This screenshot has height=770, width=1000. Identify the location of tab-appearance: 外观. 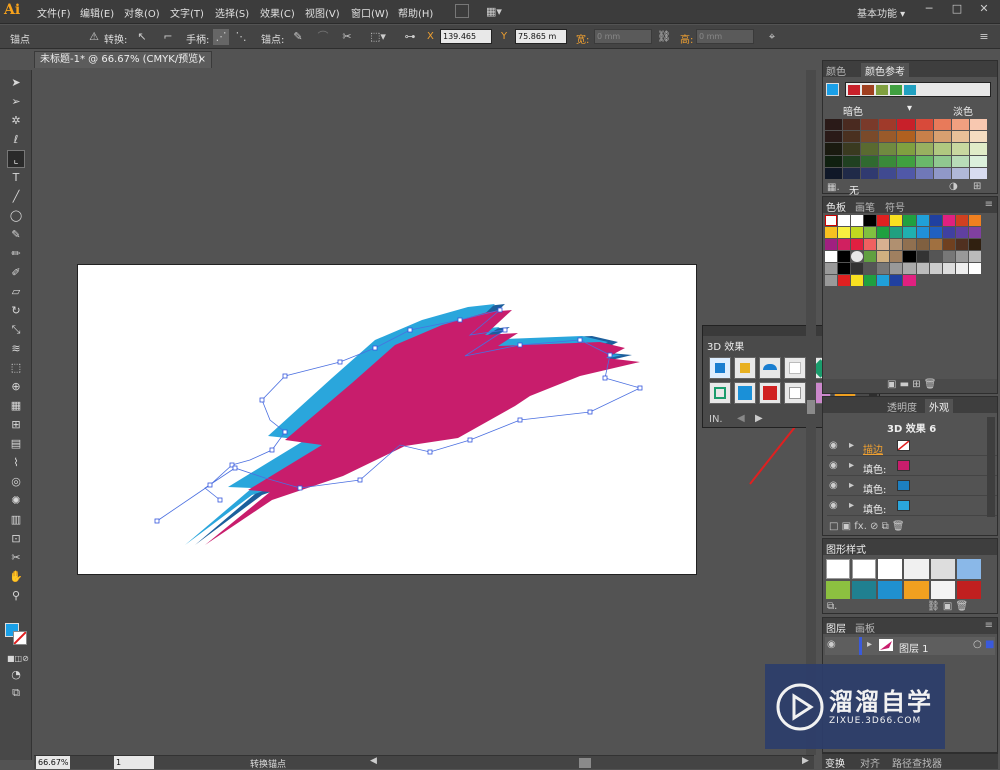
(939, 406).